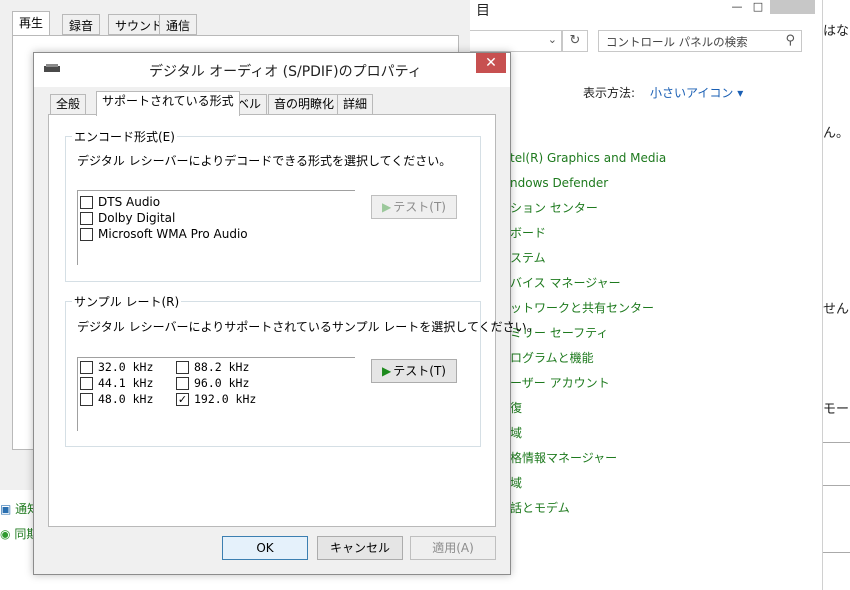 Image resolution: width=850 pixels, height=590 pixels. I want to click on format-label: Microsoft WMA Pro Audio, so click(173, 234).